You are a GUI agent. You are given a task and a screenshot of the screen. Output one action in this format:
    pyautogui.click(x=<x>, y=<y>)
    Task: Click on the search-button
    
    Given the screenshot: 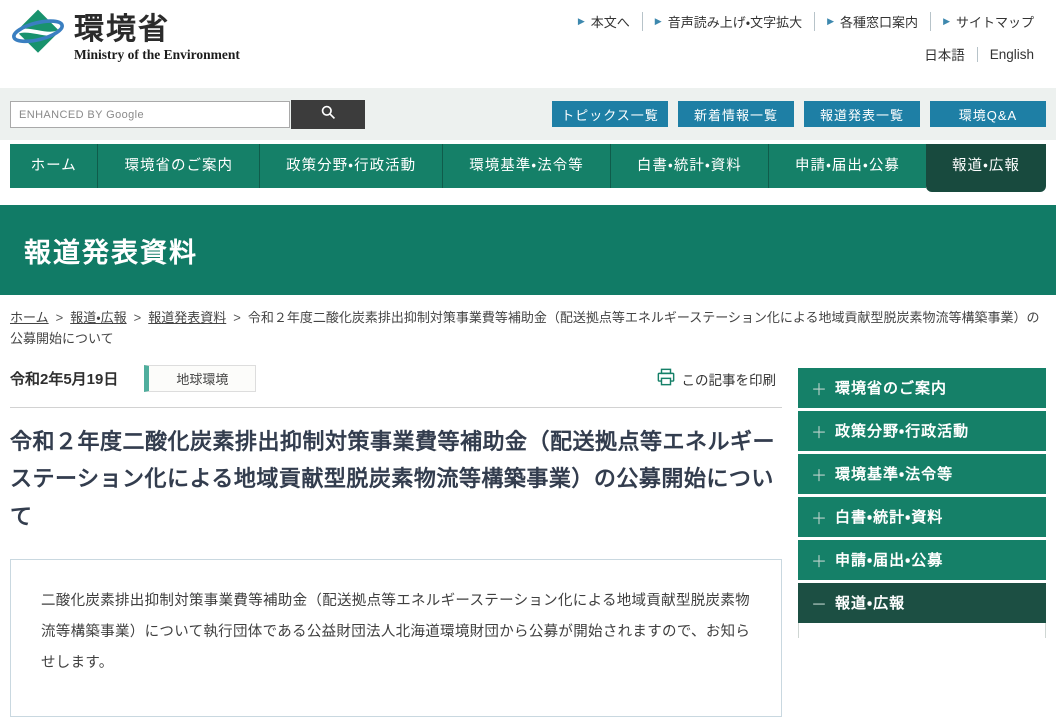 What is the action you would take?
    pyautogui.click(x=328, y=114)
    